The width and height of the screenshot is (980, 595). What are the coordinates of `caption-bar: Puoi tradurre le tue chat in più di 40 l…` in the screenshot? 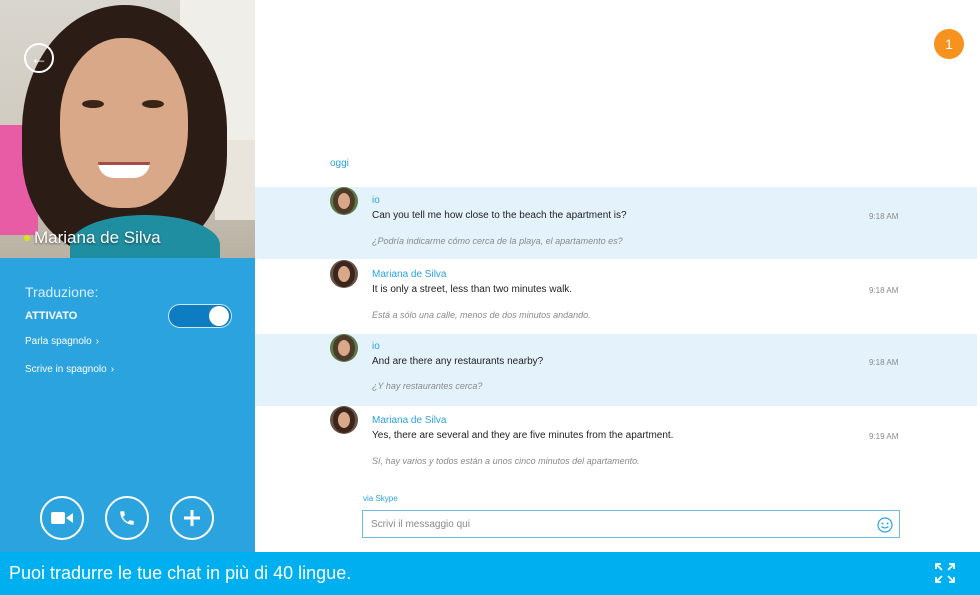 It's located at (490, 573).